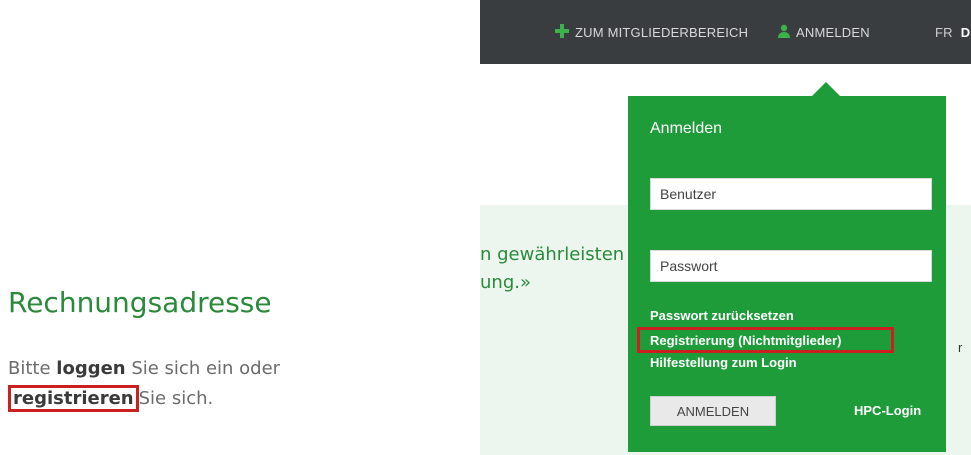 Image resolution: width=971 pixels, height=455 pixels. Describe the element at coordinates (552, 254) in the screenshot. I see `content-text-line-1: n gewährleisten` at that location.